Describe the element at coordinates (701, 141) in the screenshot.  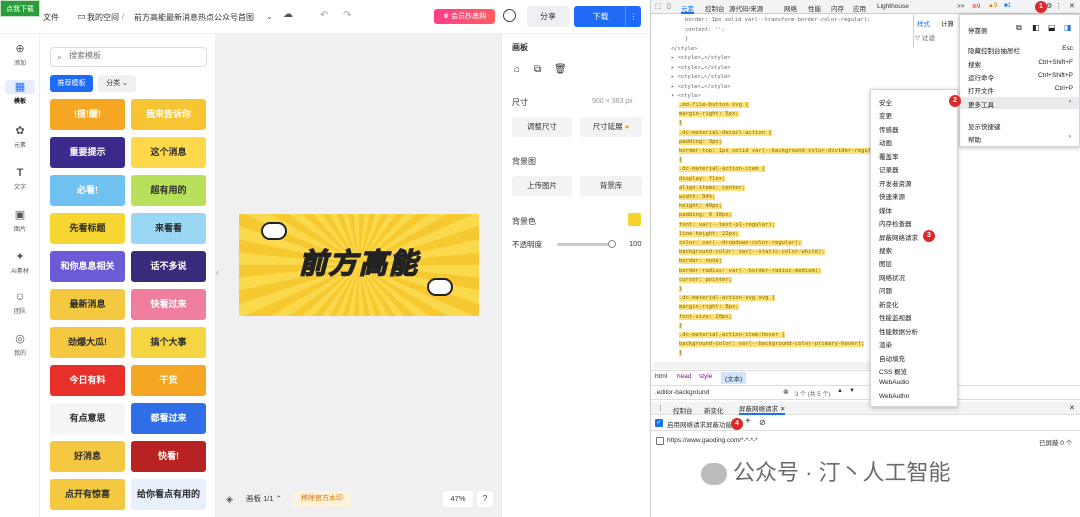
I see `code-line-highlighted: padding: 3px;` at that location.